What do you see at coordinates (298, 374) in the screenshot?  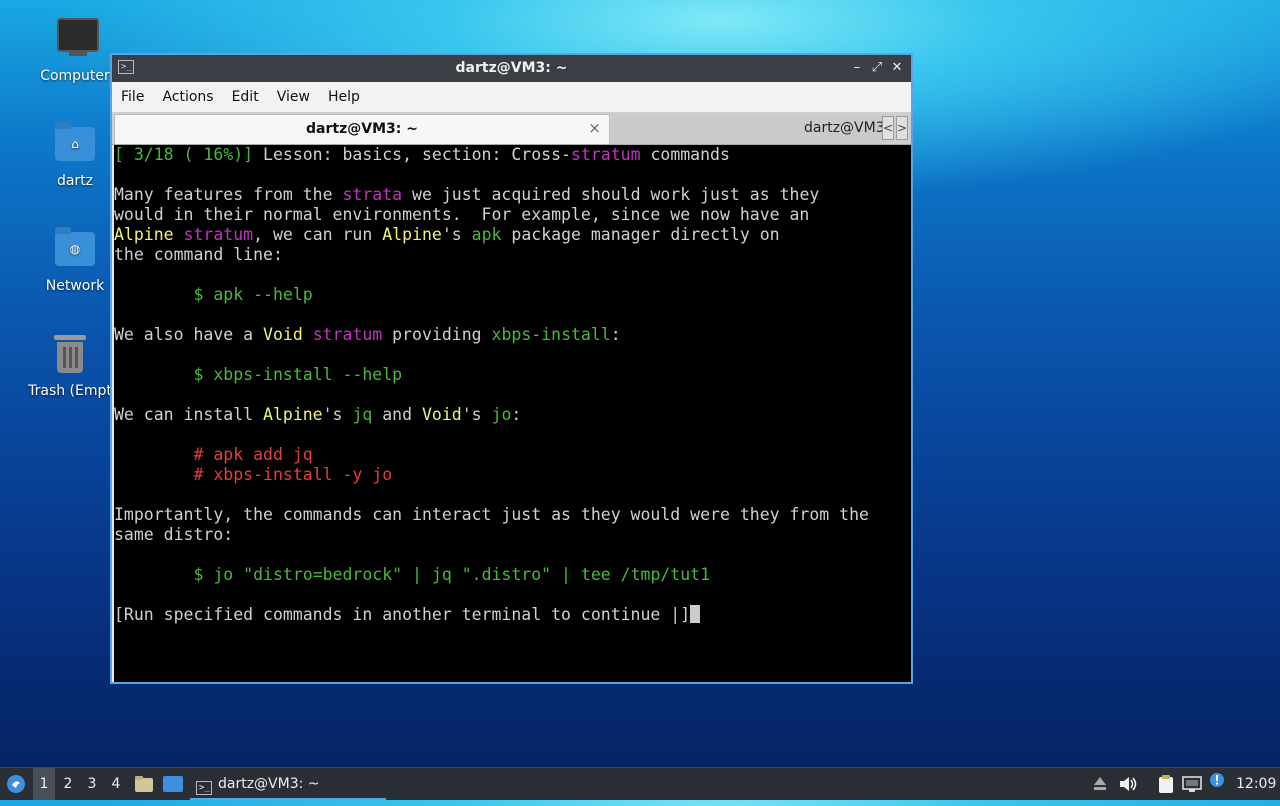 I see `terminal-text: $ xbps-install --help` at bounding box center [298, 374].